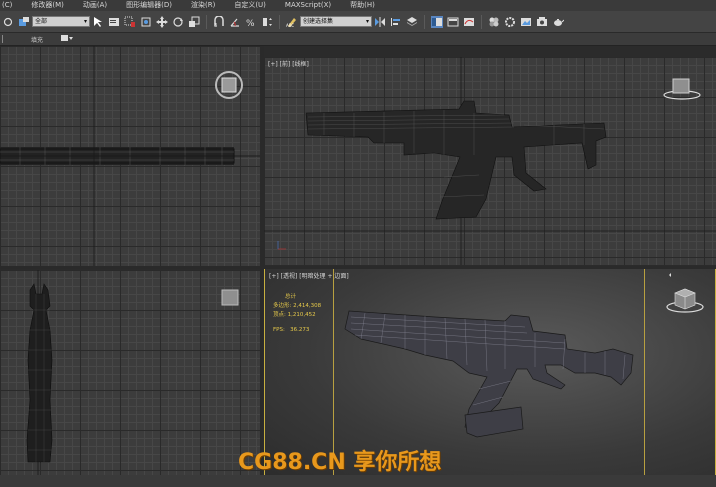 The height and width of the screenshot is (487, 716). Describe the element at coordinates (146, 5) in the screenshot. I see `menu-item-graph-editors: 图形编辑器(D)` at that location.